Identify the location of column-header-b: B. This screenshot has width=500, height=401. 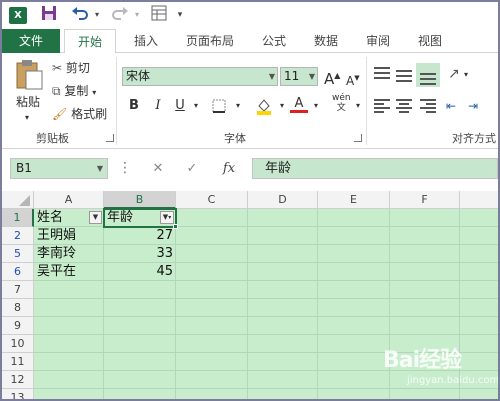
(140, 200).